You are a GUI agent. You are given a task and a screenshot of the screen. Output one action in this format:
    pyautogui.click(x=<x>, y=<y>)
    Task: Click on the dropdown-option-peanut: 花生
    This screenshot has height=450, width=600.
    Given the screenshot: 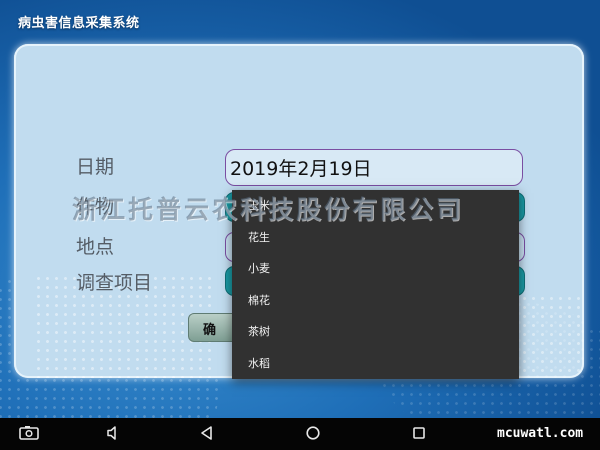 What is the action you would take?
    pyautogui.click(x=375, y=238)
    